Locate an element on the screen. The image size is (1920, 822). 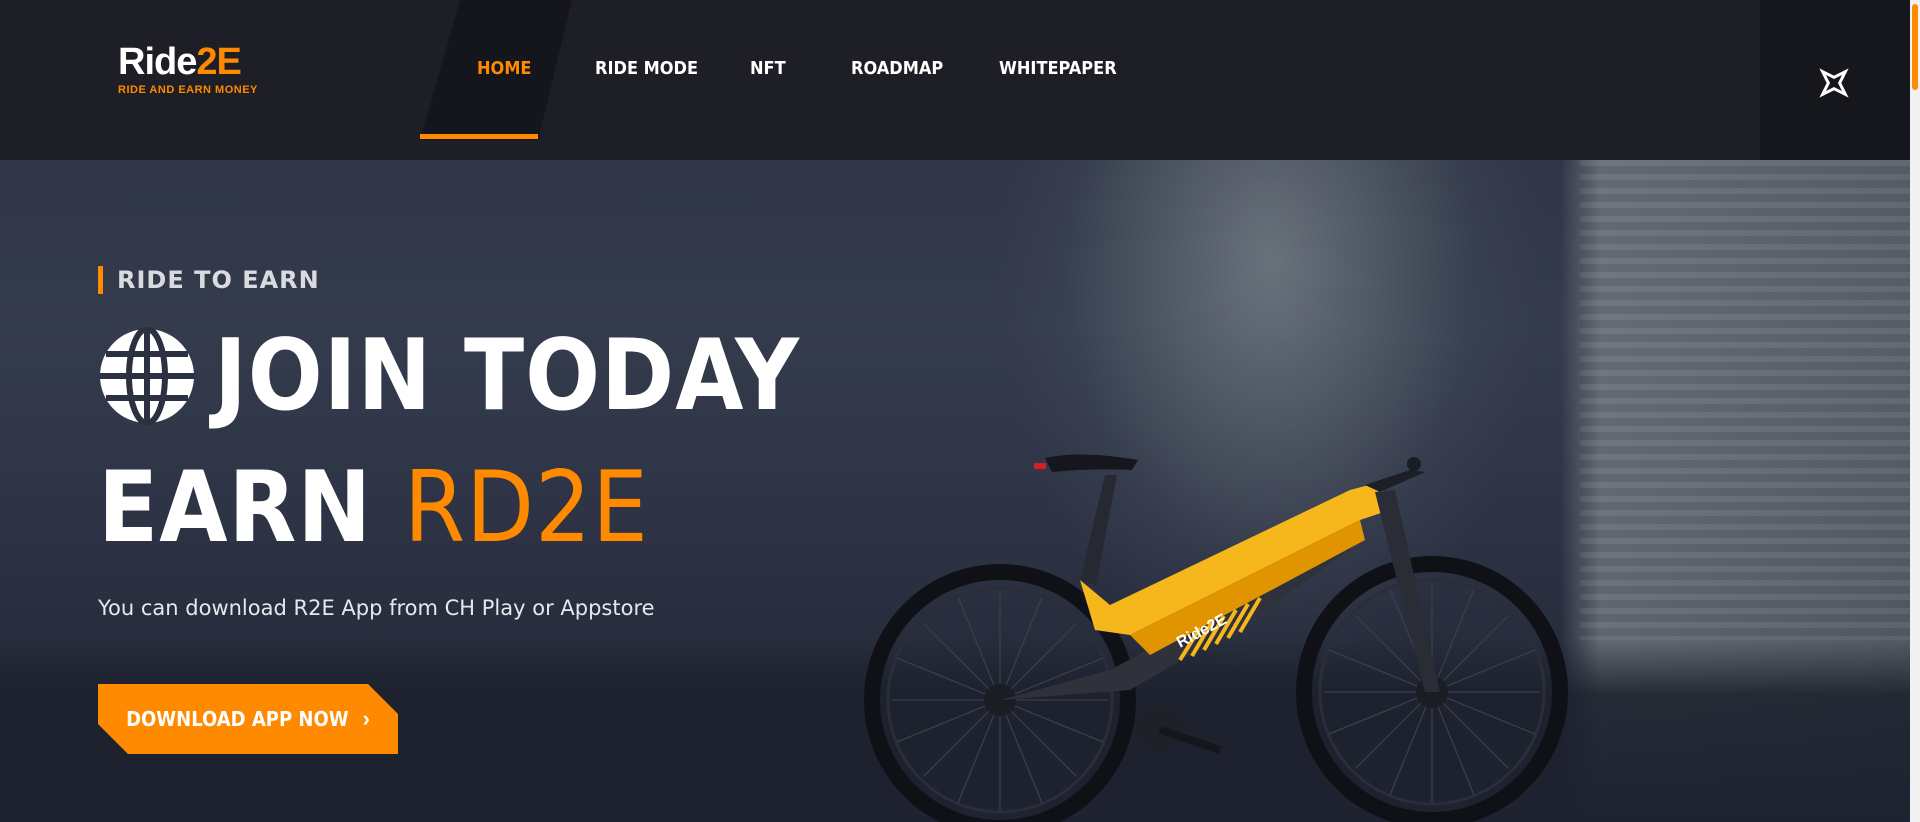
scrollbar-thumb is located at coordinates (1915, 47).